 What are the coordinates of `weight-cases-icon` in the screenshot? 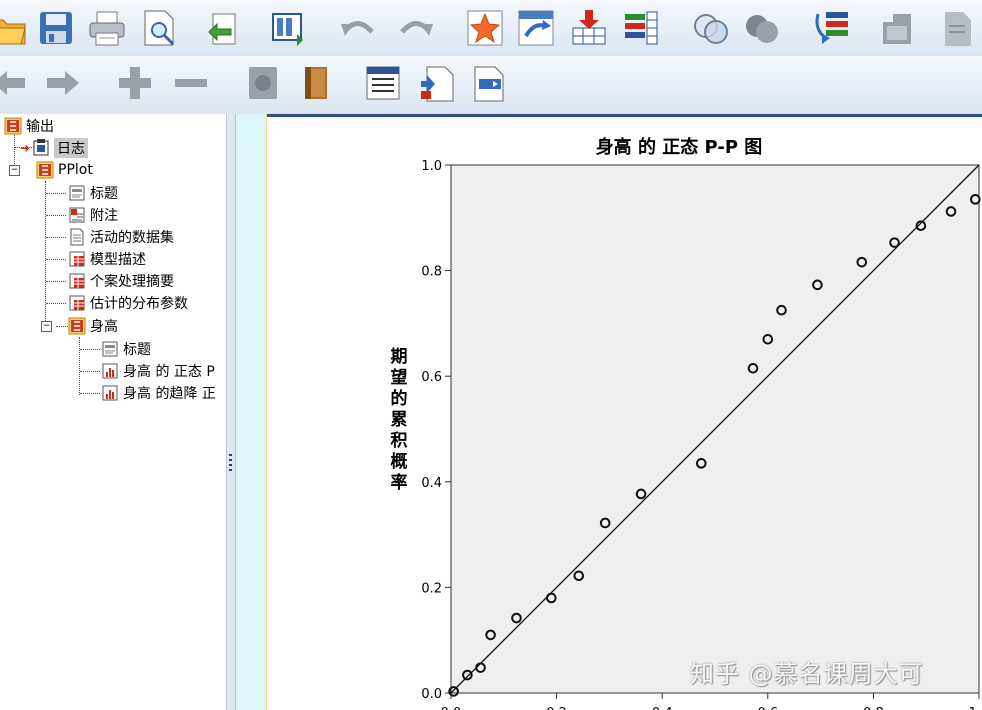 It's located at (762, 28).